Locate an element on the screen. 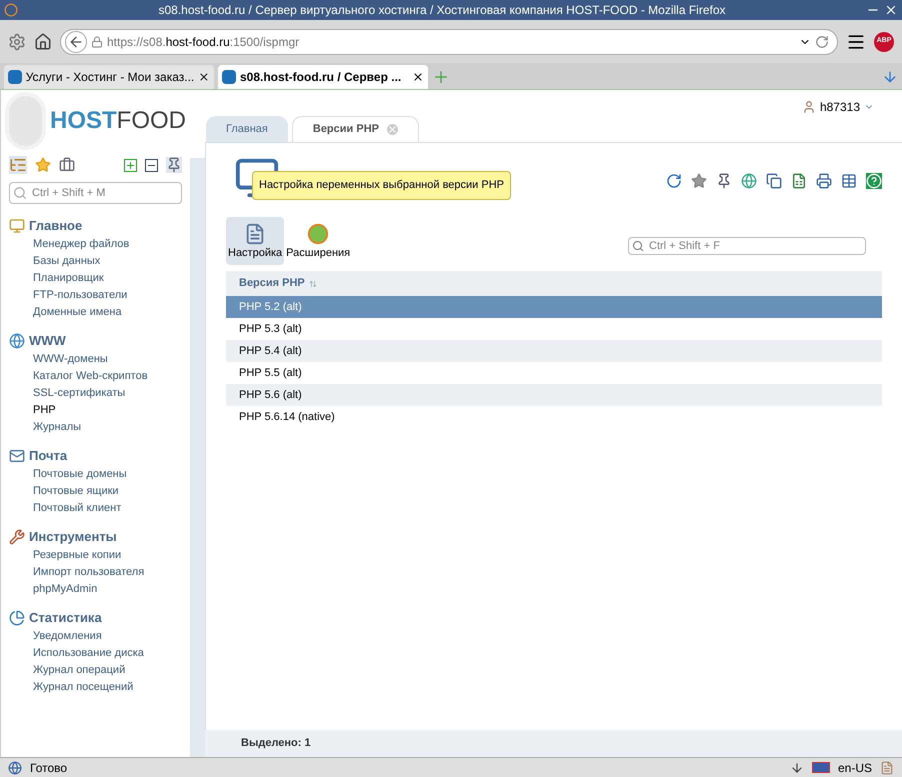  page-tab: Главная is located at coordinates (247, 129).